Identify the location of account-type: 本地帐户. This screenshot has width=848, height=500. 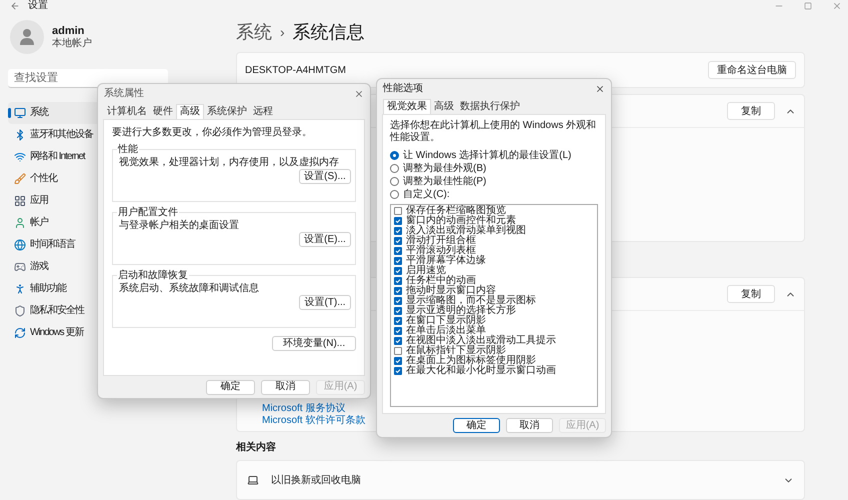
(72, 44).